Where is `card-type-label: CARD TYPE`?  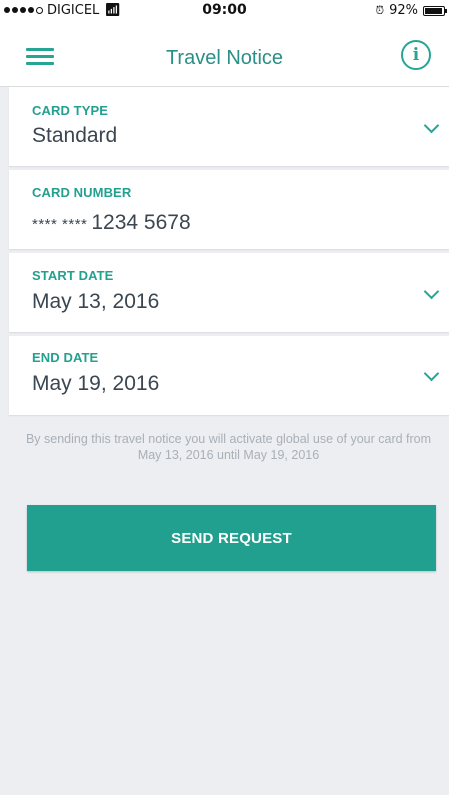 card-type-label: CARD TYPE is located at coordinates (70, 110).